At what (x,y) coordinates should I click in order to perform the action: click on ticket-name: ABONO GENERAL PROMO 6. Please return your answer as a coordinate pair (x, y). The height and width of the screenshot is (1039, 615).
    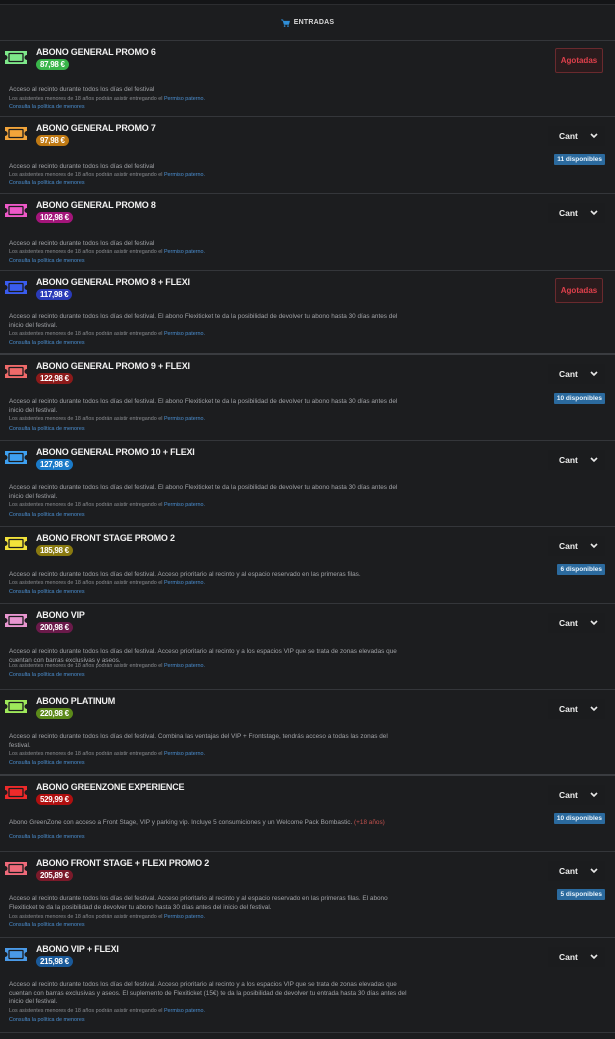
    Looking at the image, I should click on (96, 52).